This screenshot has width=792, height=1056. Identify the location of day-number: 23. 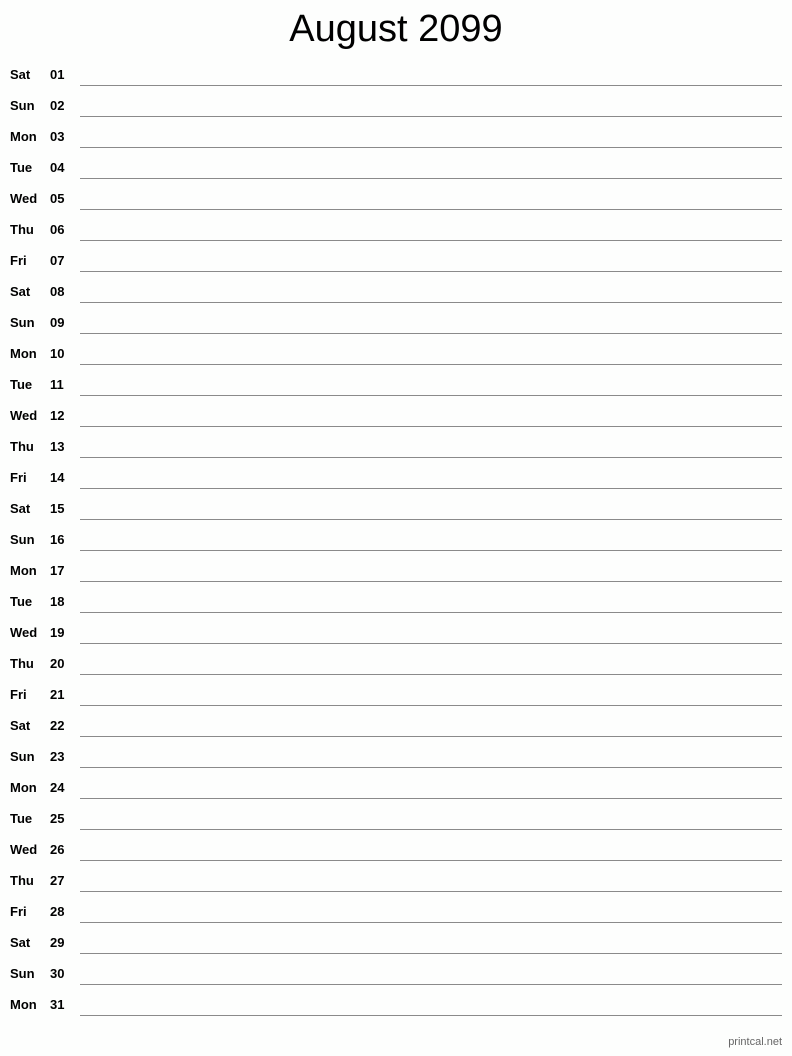
(57, 756).